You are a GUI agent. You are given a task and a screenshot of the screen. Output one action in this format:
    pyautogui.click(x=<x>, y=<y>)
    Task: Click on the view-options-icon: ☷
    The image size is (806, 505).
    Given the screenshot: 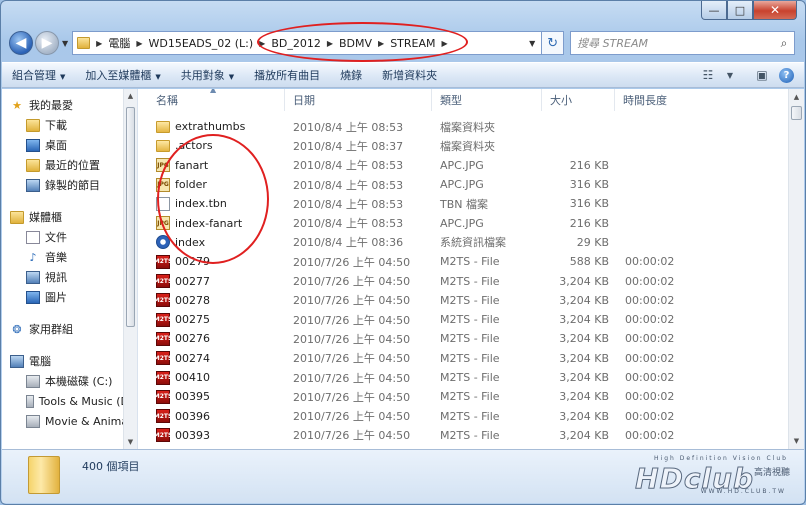 What is the action you would take?
    pyautogui.click(x=708, y=75)
    